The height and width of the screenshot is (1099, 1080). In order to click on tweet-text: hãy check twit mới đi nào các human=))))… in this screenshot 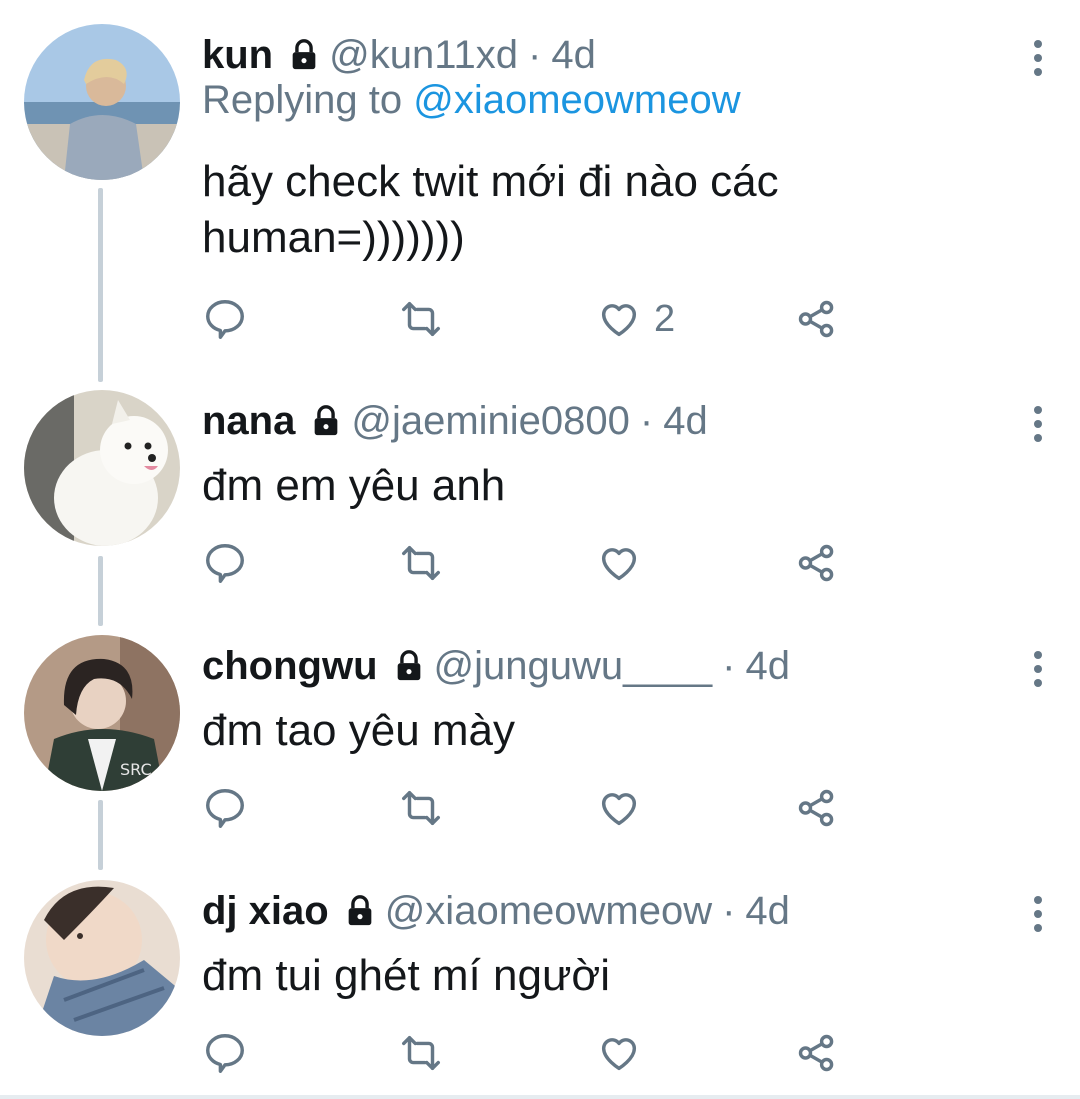, I will do `click(490, 209)`.